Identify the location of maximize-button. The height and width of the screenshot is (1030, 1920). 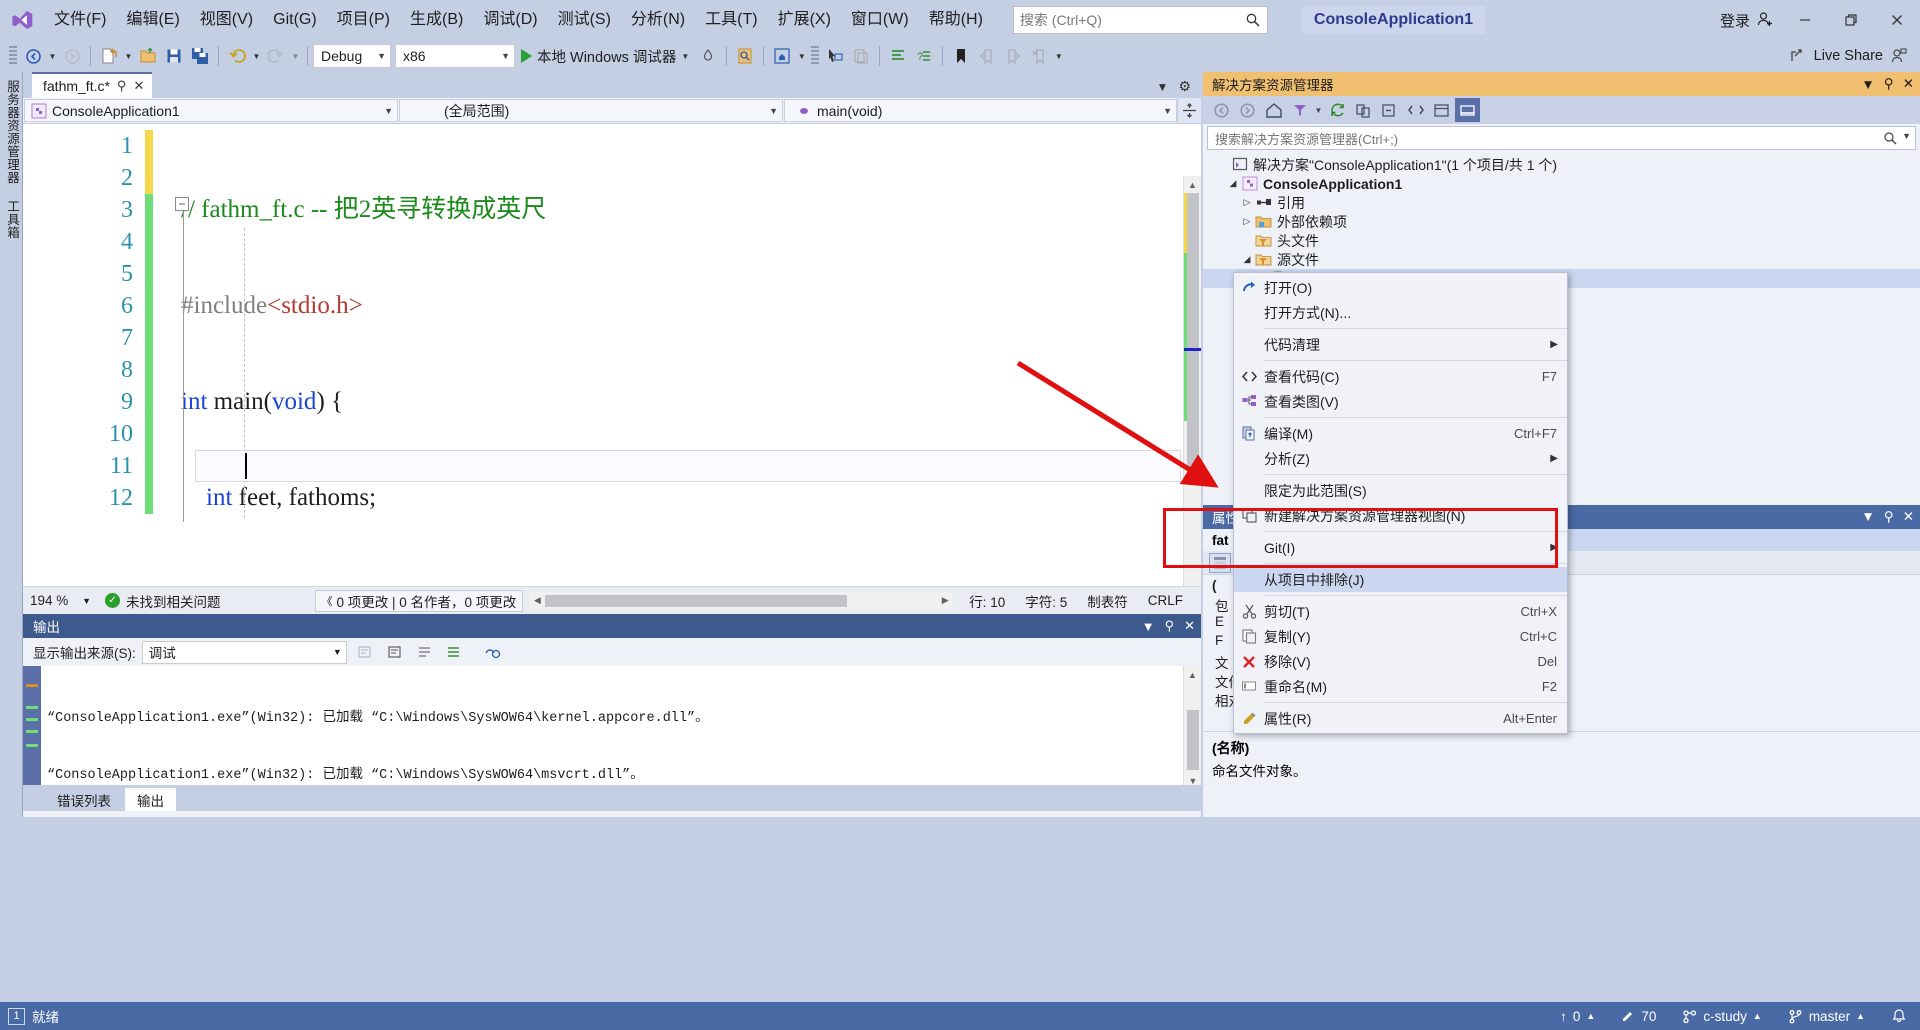
(1851, 20).